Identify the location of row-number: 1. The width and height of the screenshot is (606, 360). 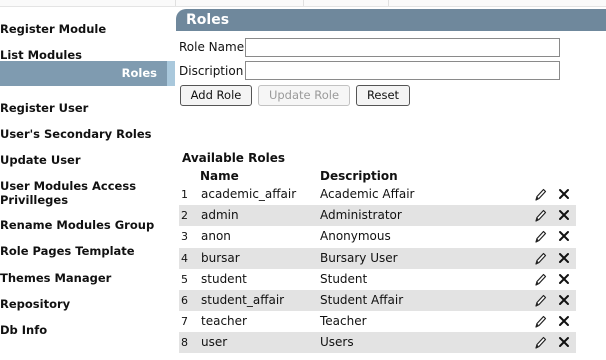
(184, 194).